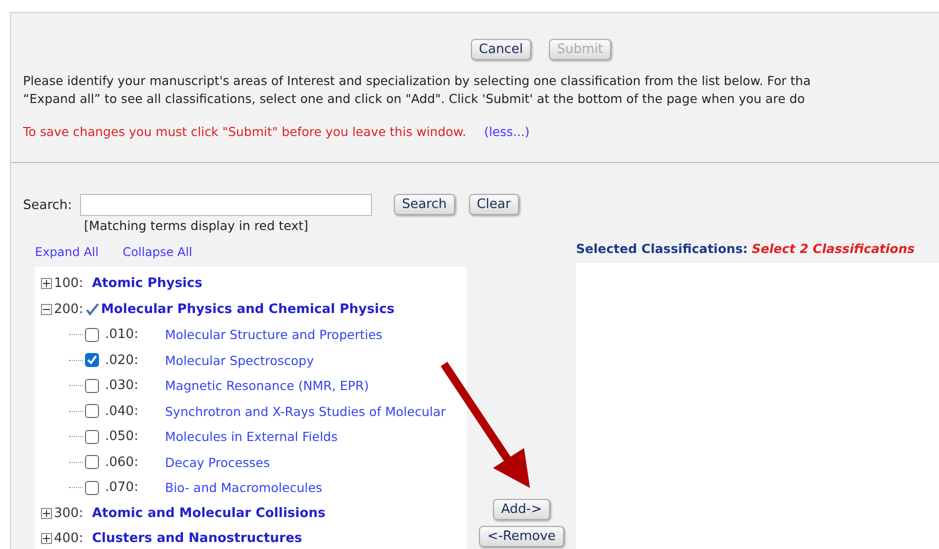  I want to click on selection-note: Select 2 Classifications, so click(833, 249).